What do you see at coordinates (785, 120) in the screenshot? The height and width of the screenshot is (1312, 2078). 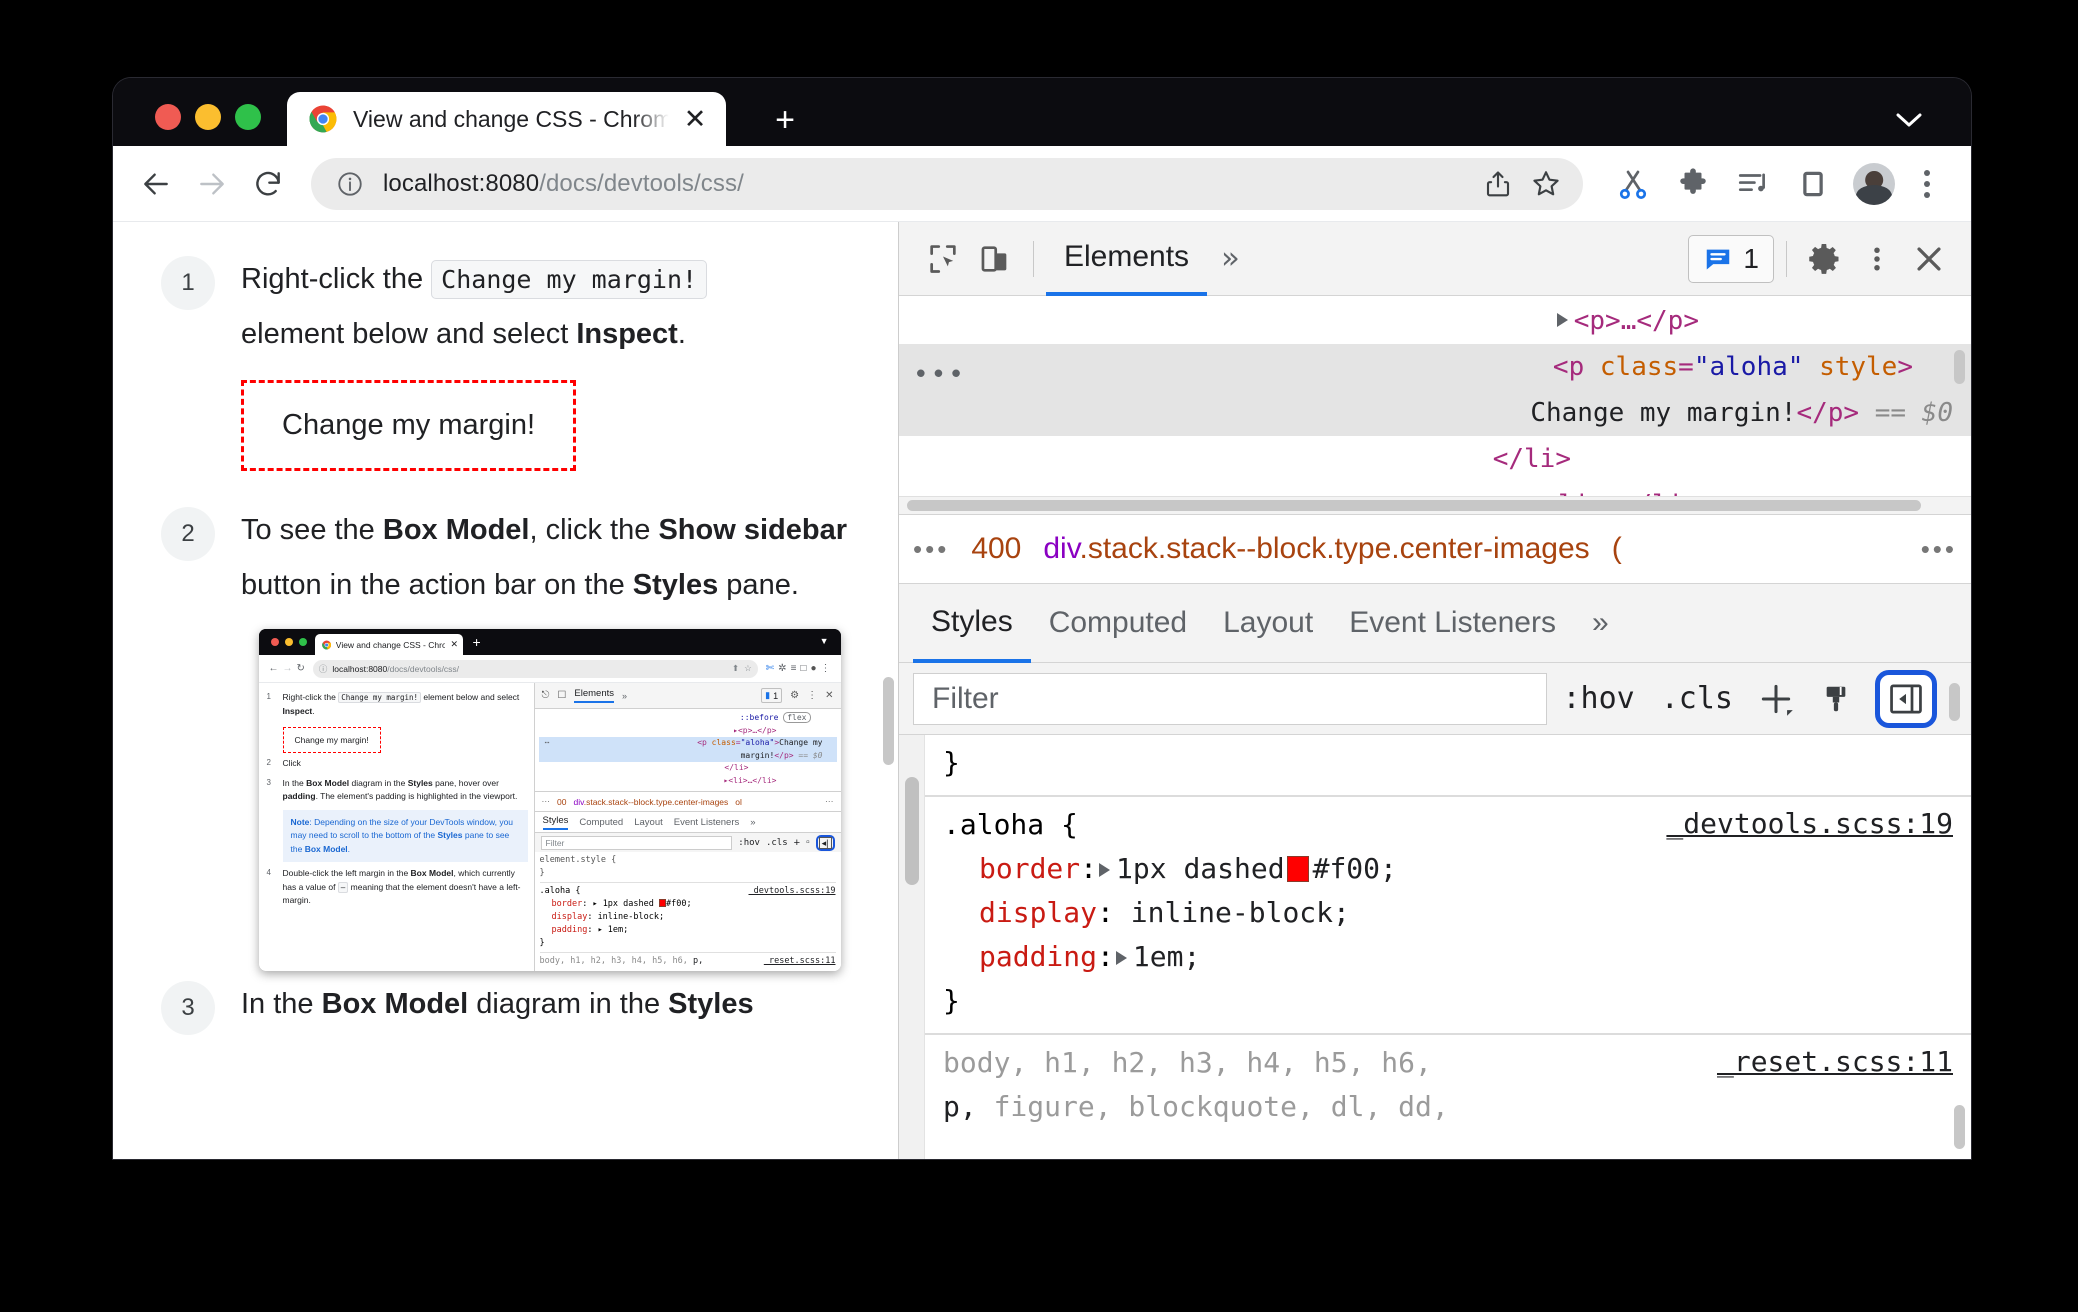 I see `new-tab-button: +` at bounding box center [785, 120].